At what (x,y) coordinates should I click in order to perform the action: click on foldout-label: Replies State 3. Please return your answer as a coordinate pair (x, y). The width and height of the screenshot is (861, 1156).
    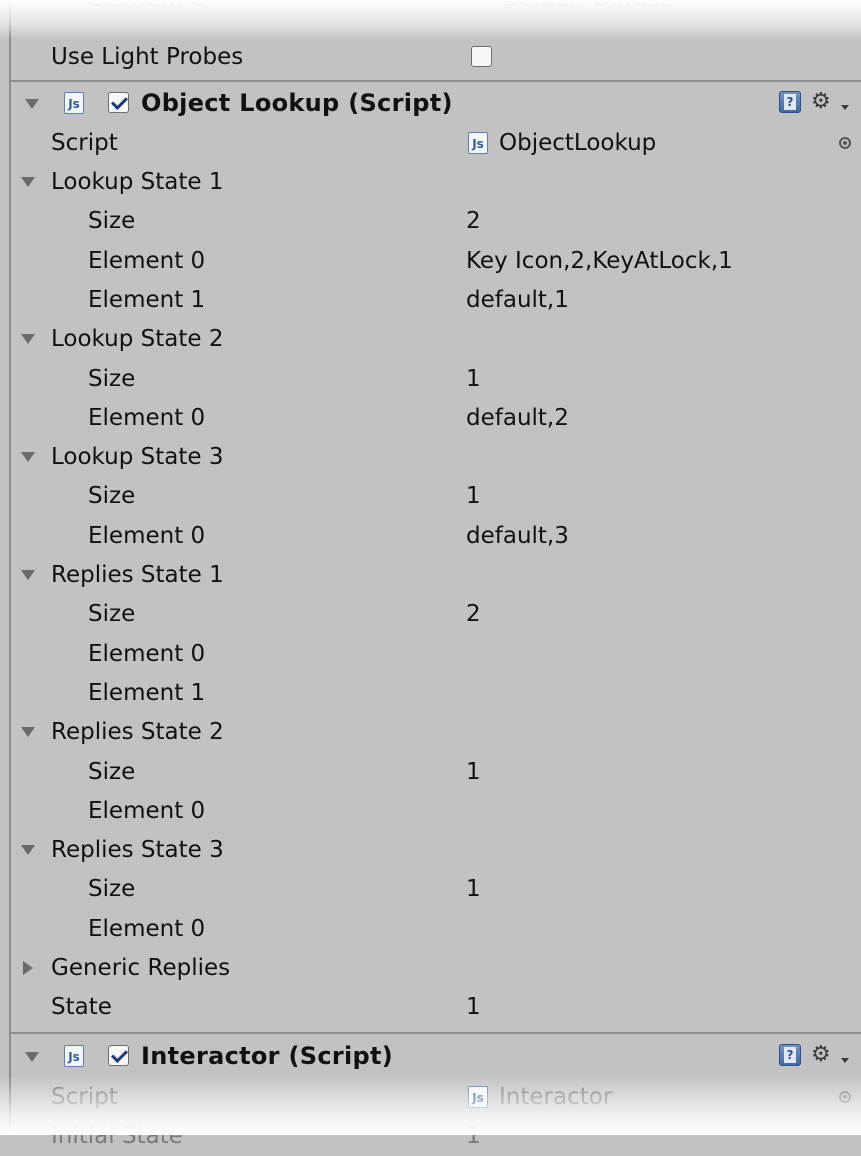
    Looking at the image, I should click on (137, 850).